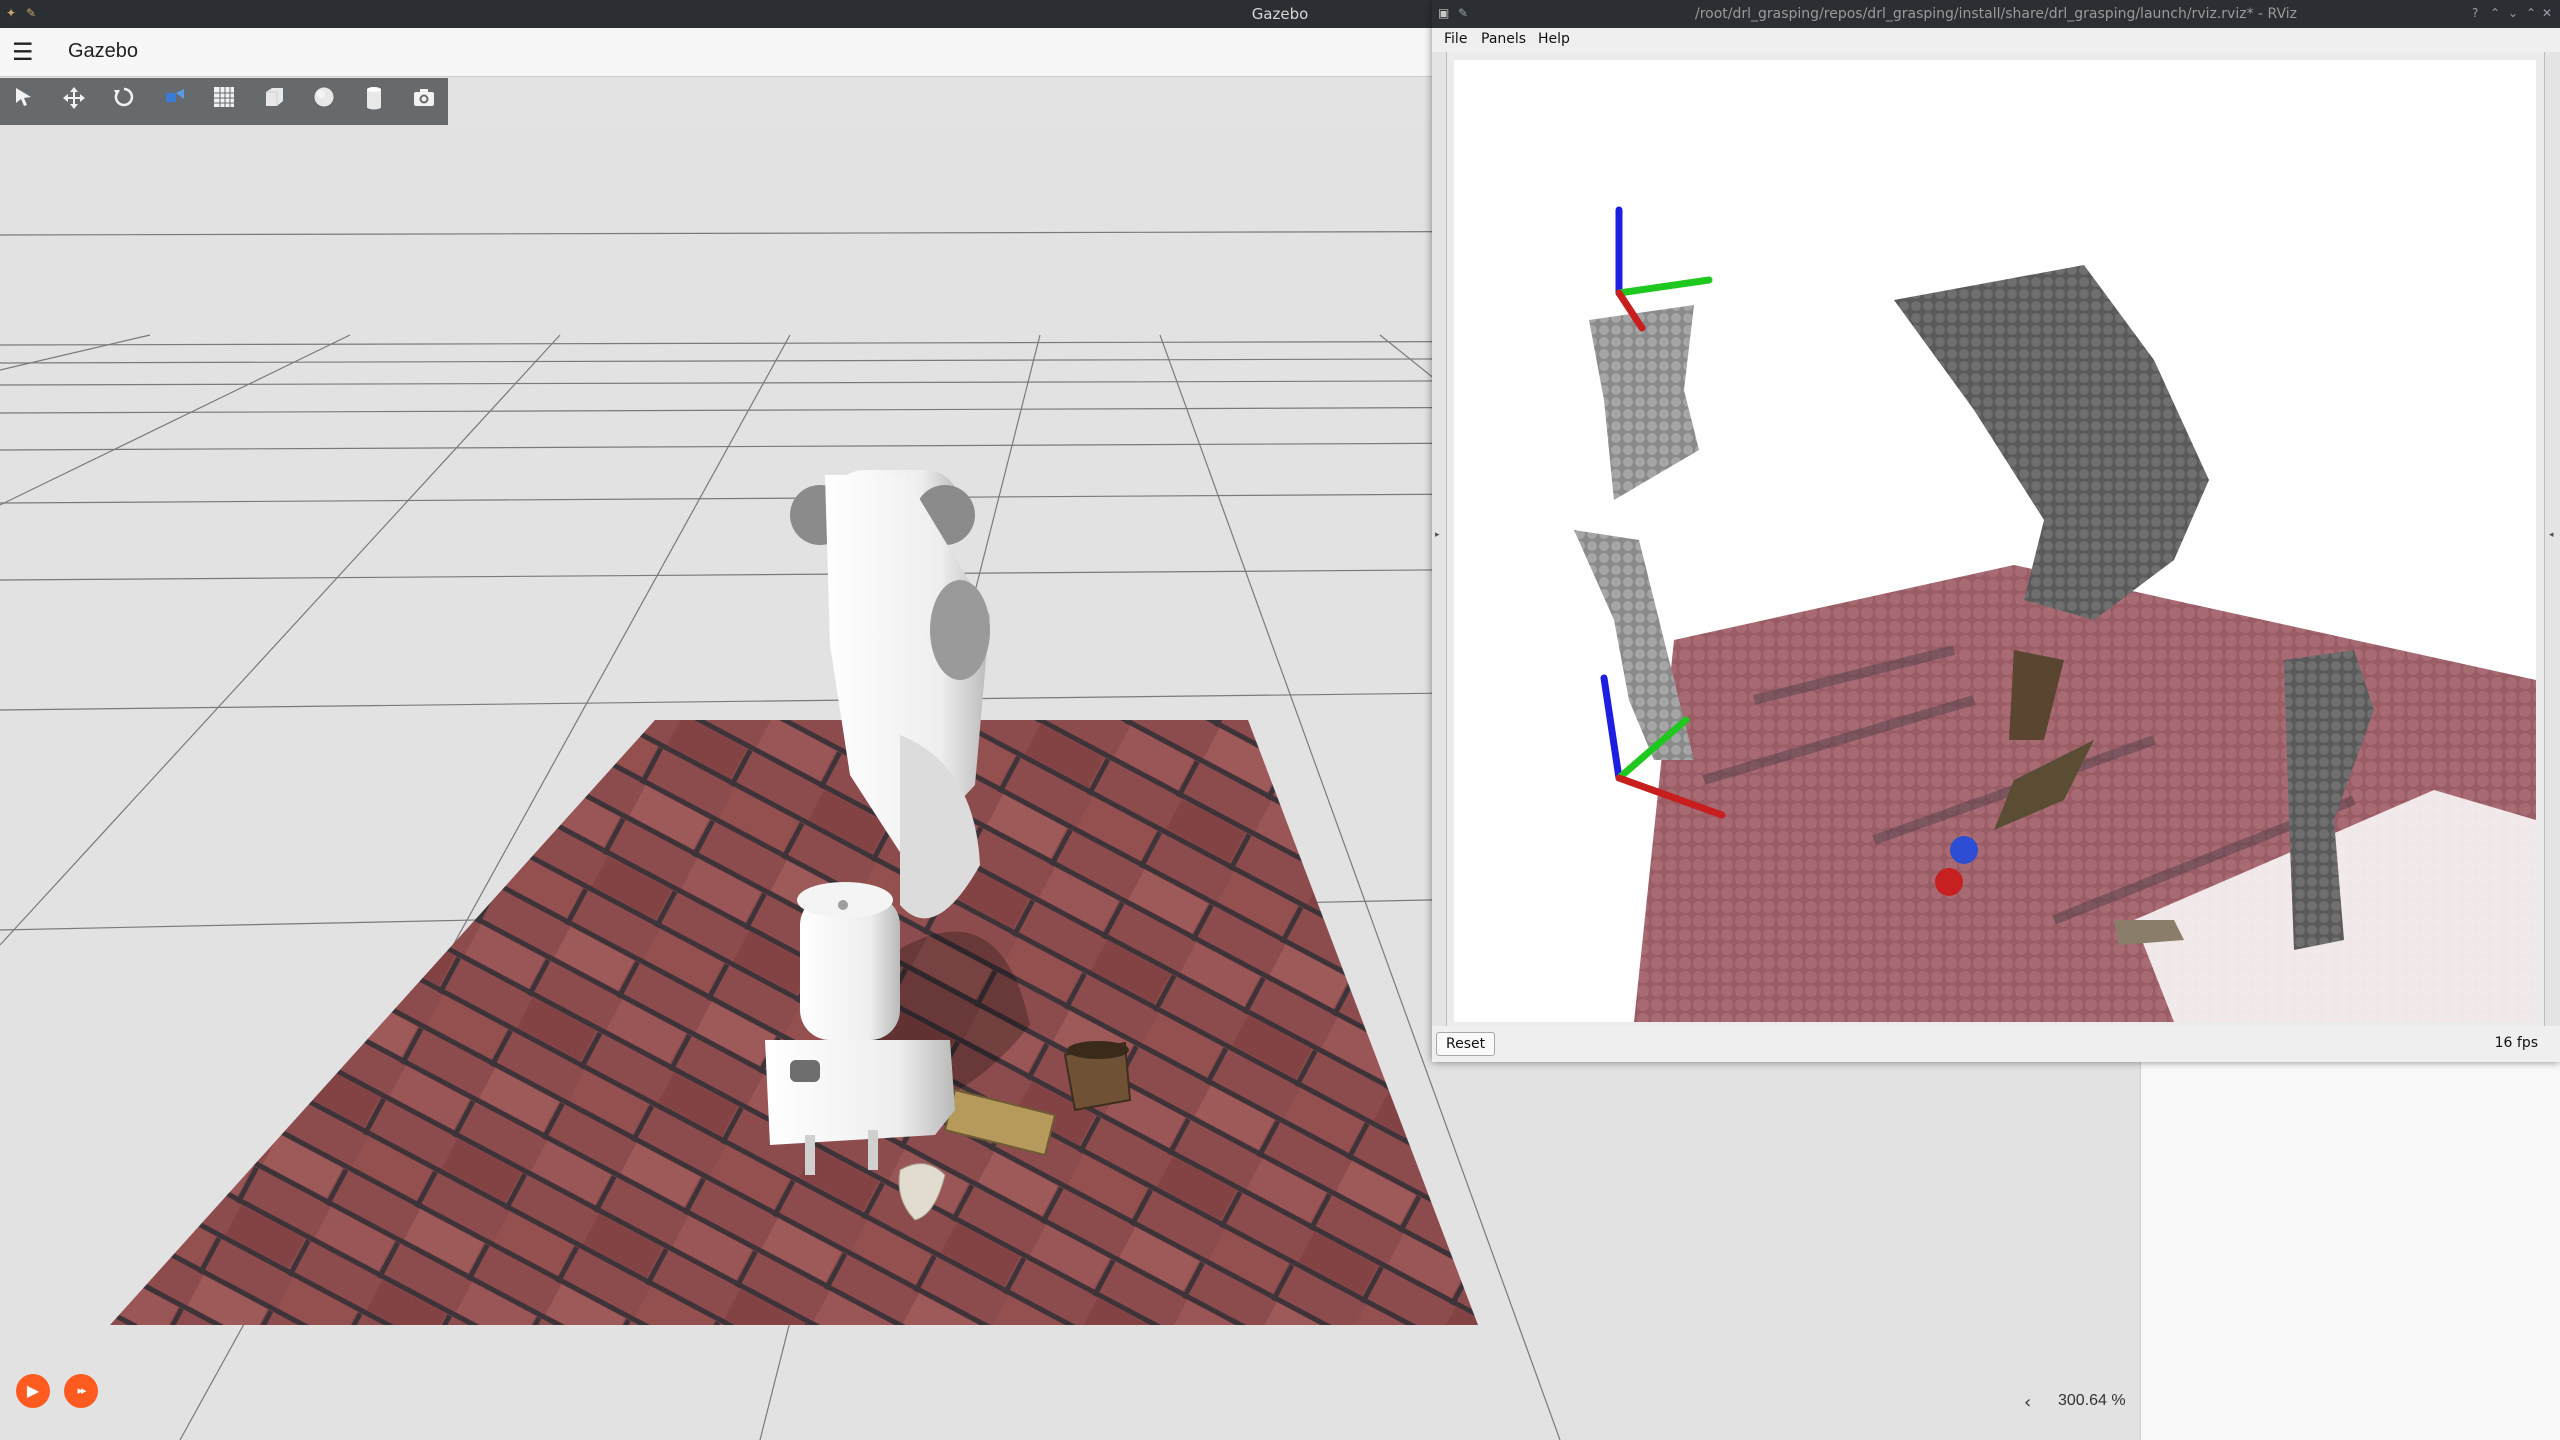 Image resolution: width=2560 pixels, height=1440 pixels. What do you see at coordinates (374, 102) in the screenshot?
I see `cylinder-shape-icon` at bounding box center [374, 102].